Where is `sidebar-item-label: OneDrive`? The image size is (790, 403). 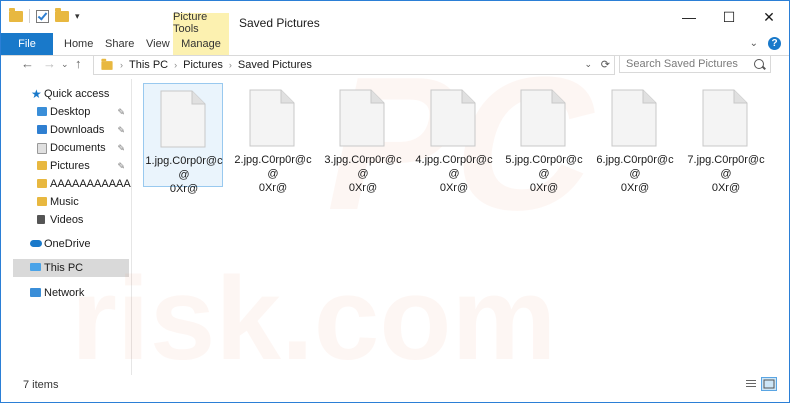
sidebar-item-label: OneDrive is located at coordinates (67, 244).